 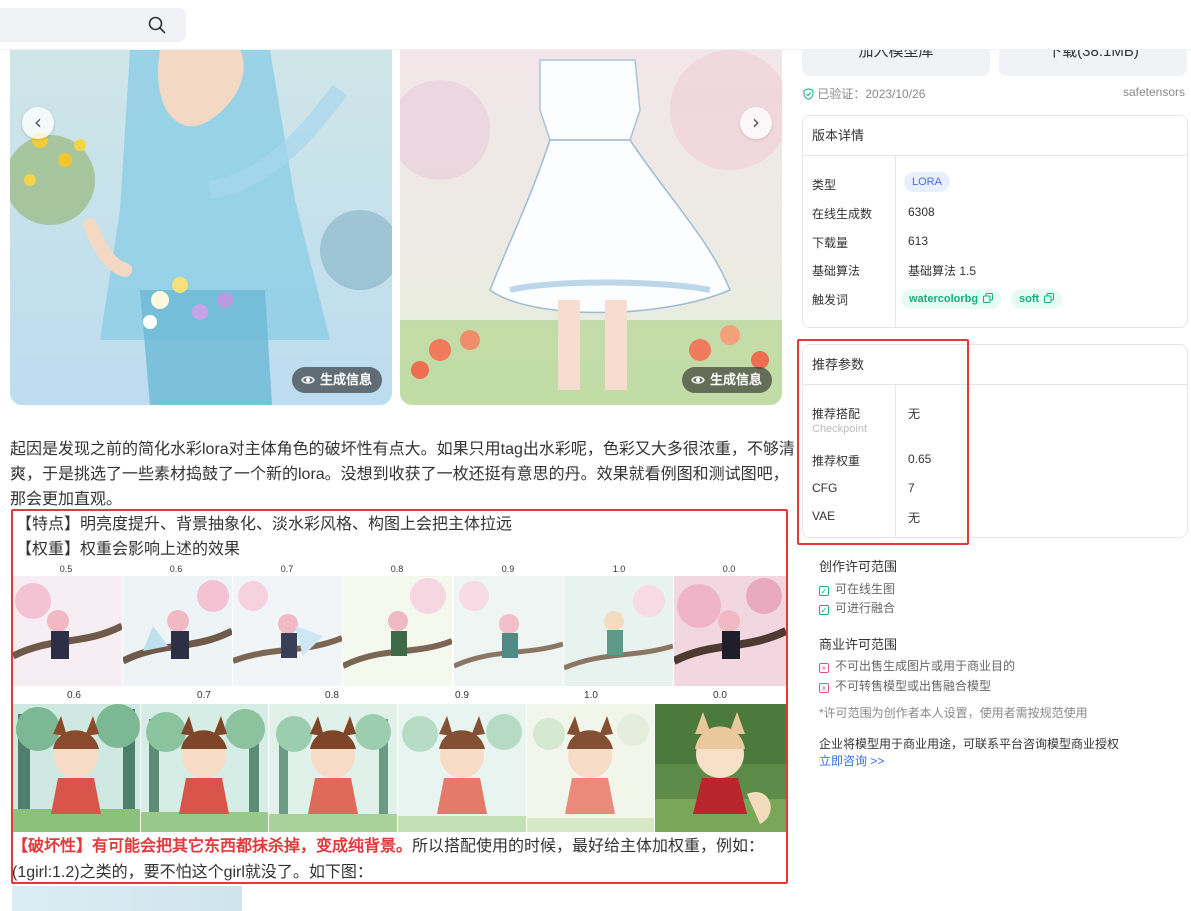 What do you see at coordinates (857, 608) in the screenshot?
I see `creative-license-item: ✓ 可进行融合` at bounding box center [857, 608].